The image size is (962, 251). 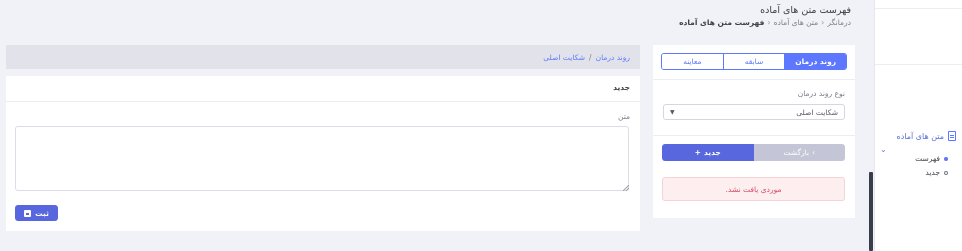 What do you see at coordinates (817, 112) in the screenshot?
I see `select-value: شکایت اصلی` at bounding box center [817, 112].